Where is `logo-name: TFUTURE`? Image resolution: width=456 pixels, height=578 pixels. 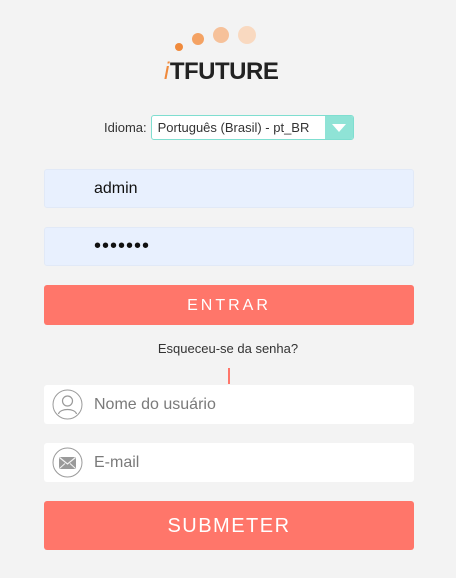
logo-name: TFUTURE is located at coordinates (224, 71).